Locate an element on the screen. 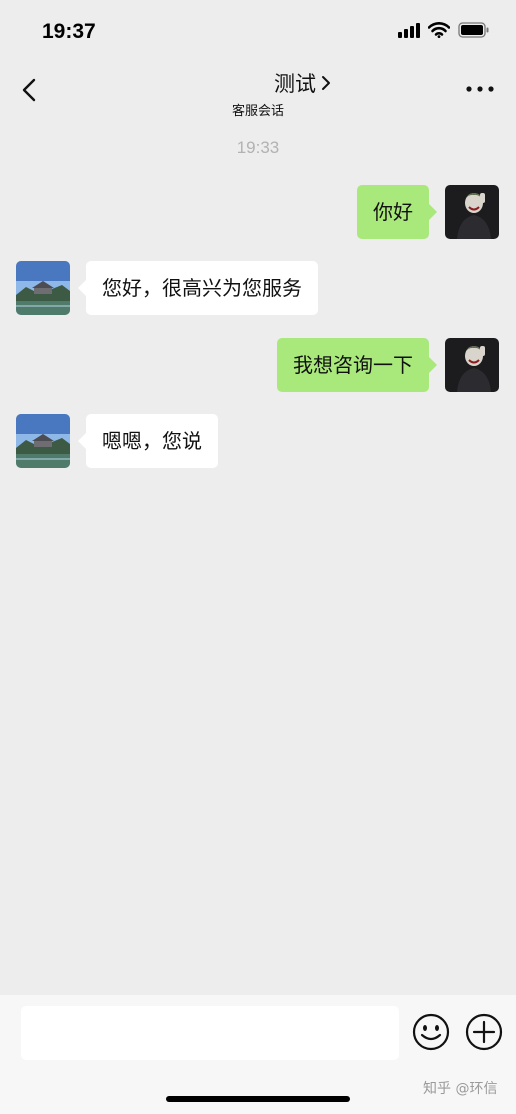 The image size is (516, 1114). battery-icon is located at coordinates (473, 30).